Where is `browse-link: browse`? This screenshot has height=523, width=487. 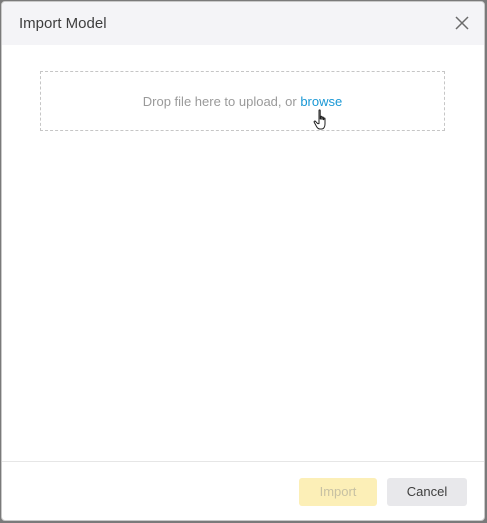 browse-link: browse is located at coordinates (321, 101).